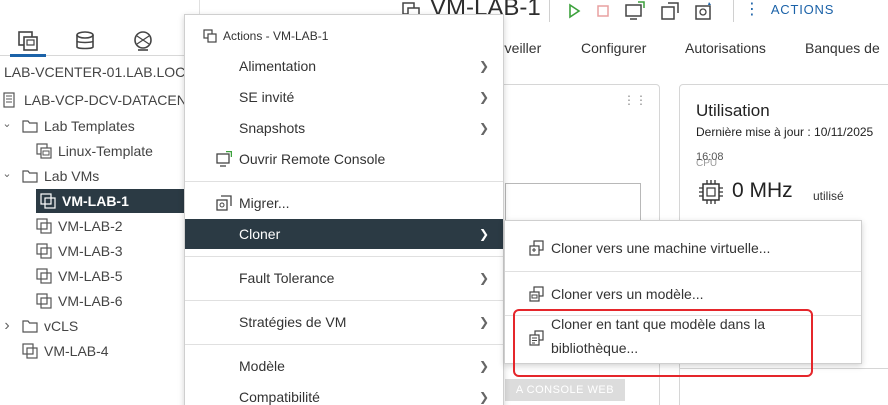  Describe the element at coordinates (276, 36) in the screenshot. I see `context-menu-title: Actions - VM-LAB-1` at that location.